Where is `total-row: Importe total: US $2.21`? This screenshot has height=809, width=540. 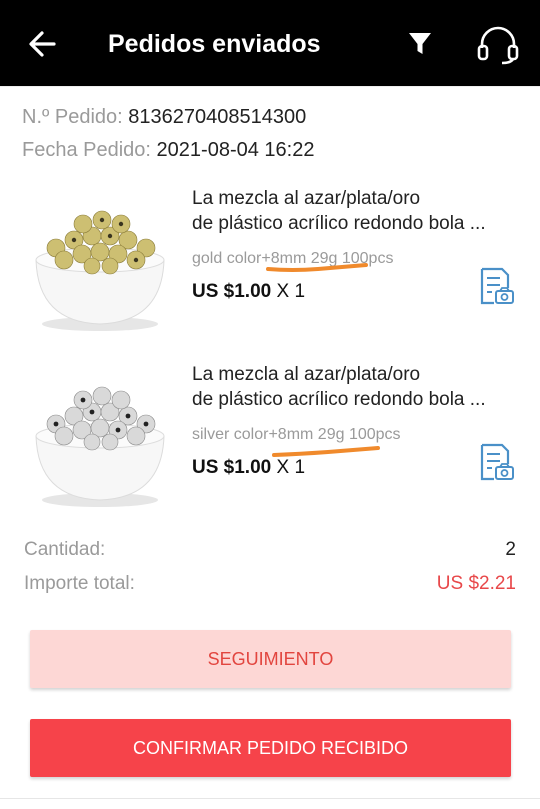
total-row: Importe total: US $2.21 is located at coordinates (270, 585).